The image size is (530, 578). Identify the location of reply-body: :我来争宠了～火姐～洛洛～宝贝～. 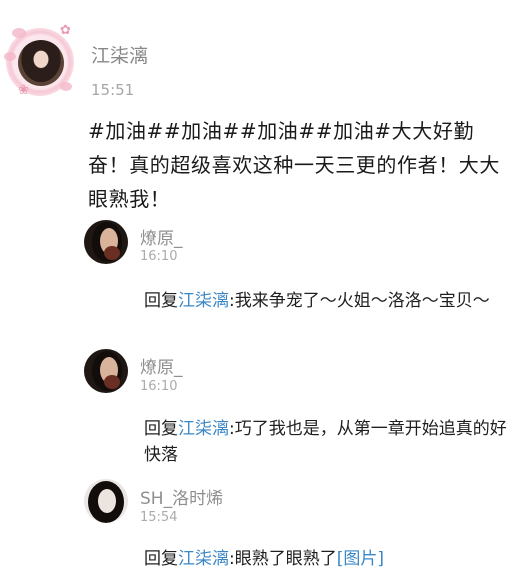
(359, 301).